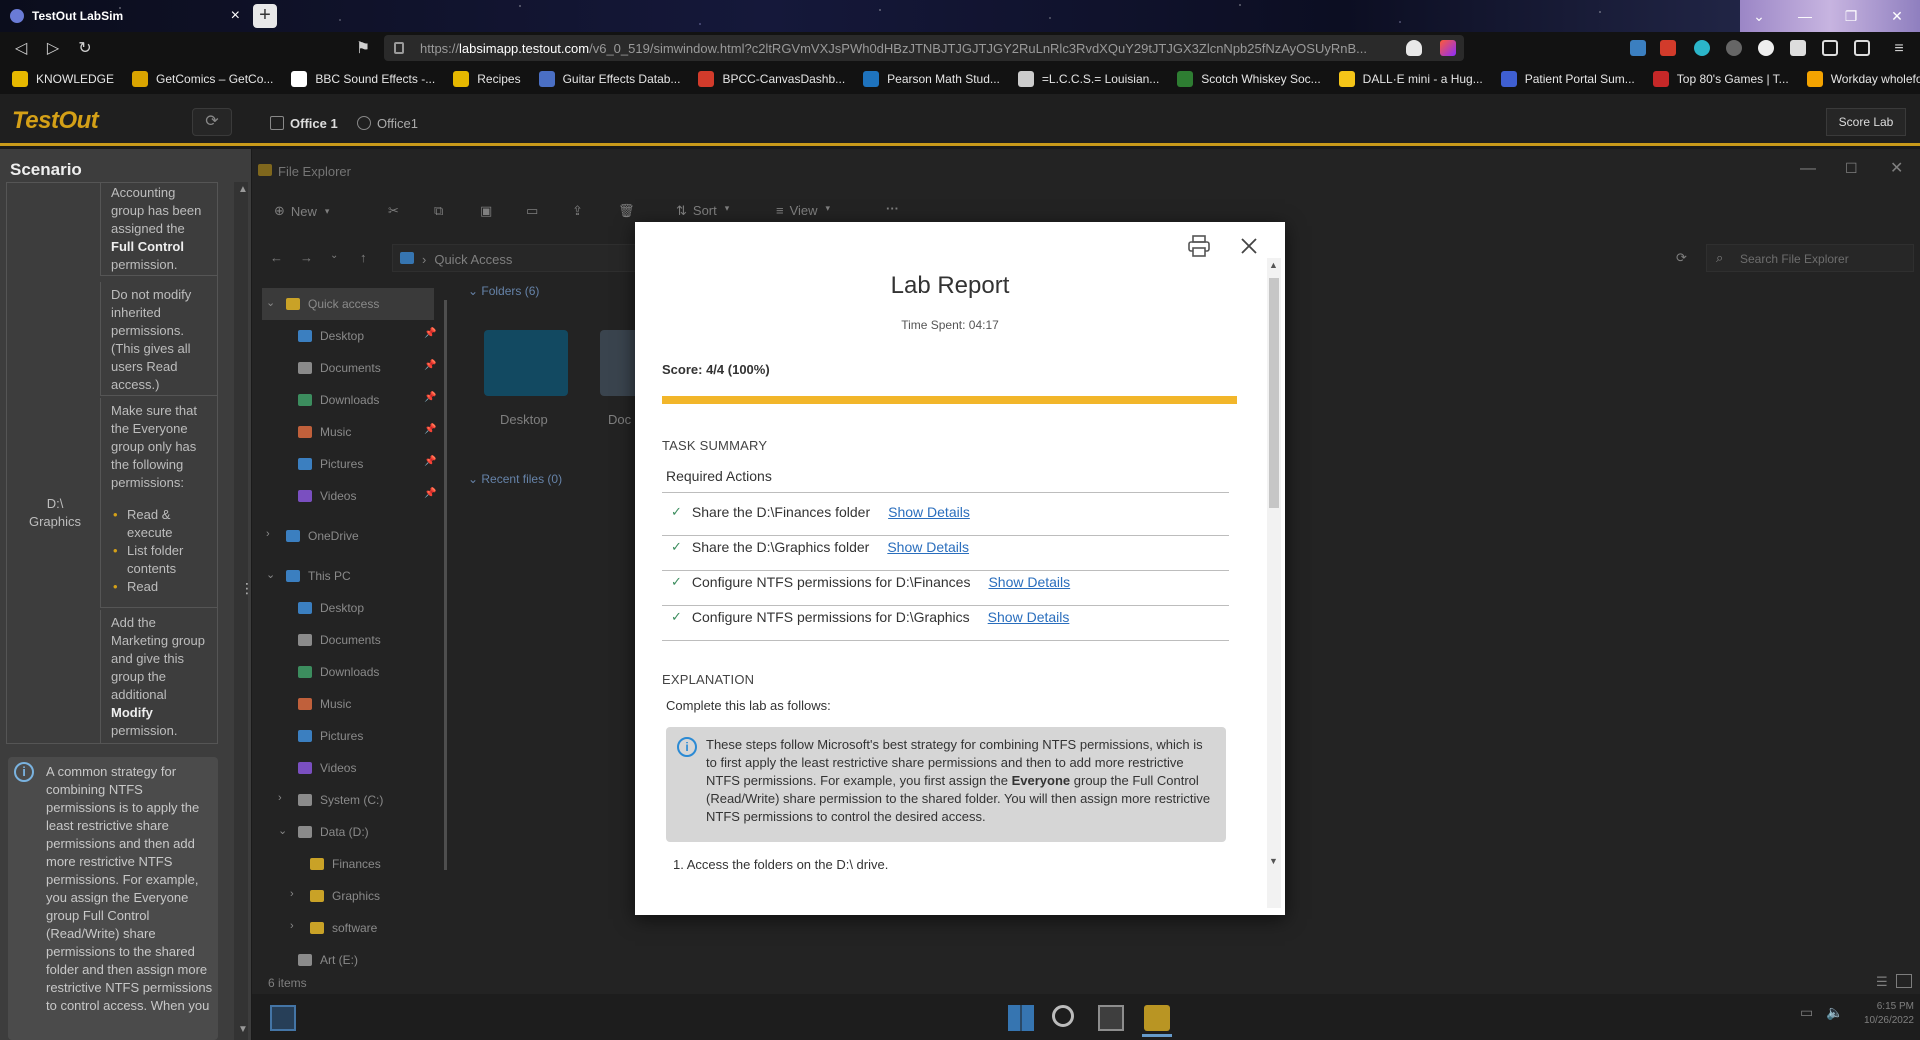  I want to click on brave-rewards-icon, so click(1448, 48).